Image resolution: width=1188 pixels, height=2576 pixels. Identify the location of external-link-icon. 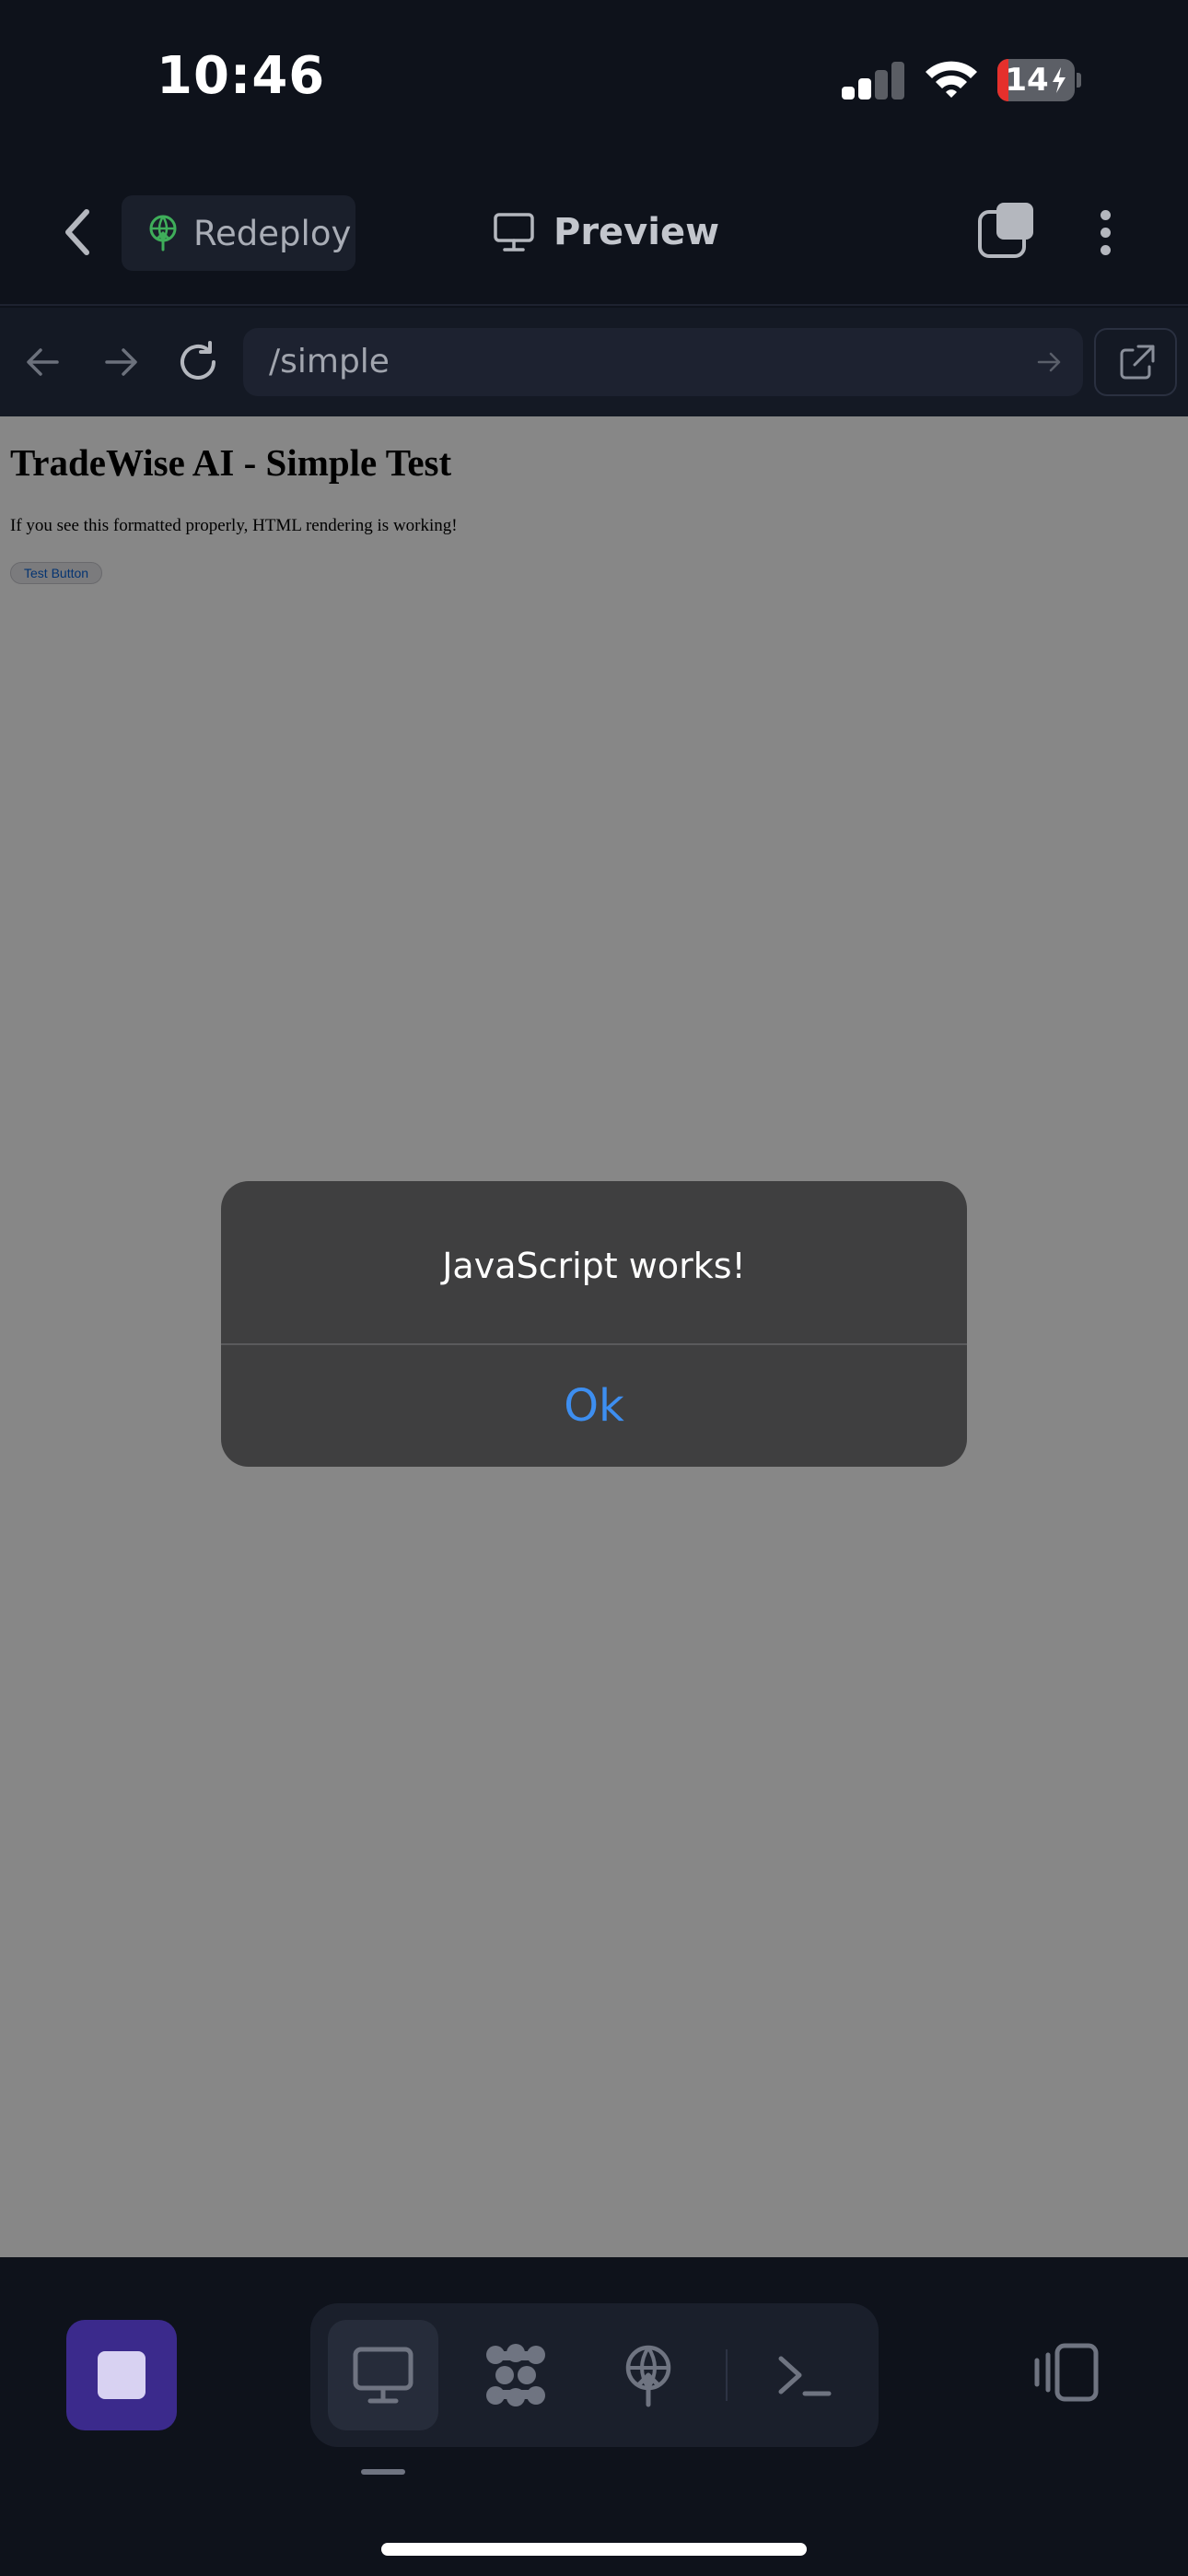
(1137, 363).